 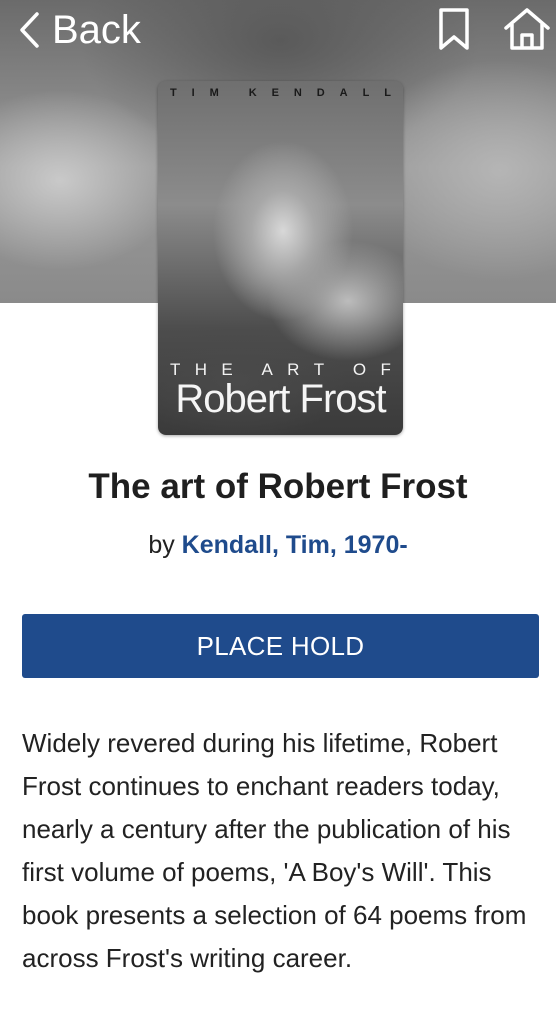 I want to click on bookmark-icon, so click(x=454, y=32).